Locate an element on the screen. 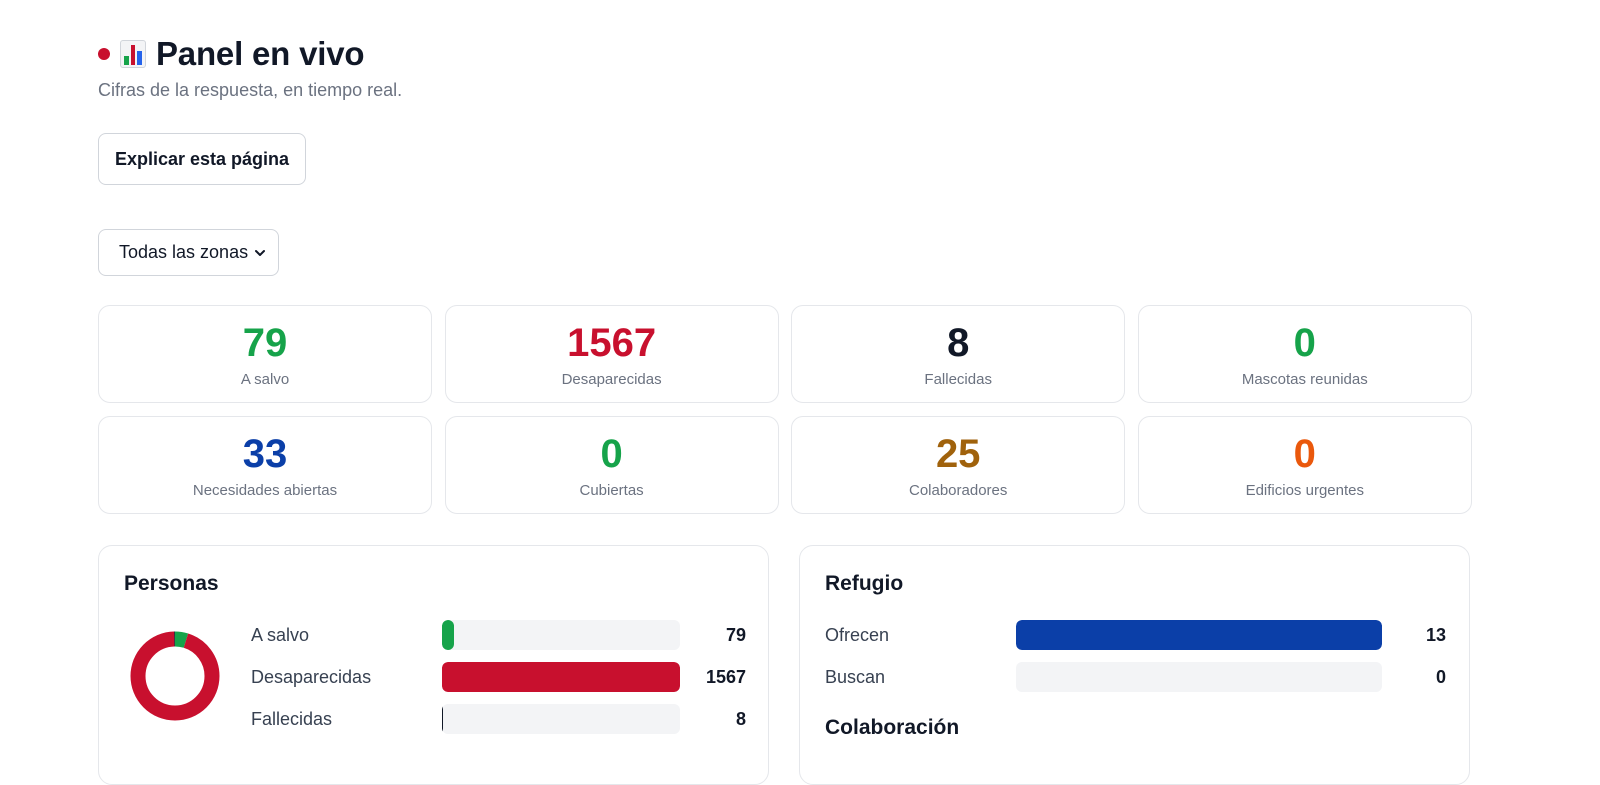 The image size is (1600, 785). zone-select: Todas las zonas is located at coordinates (188, 252).